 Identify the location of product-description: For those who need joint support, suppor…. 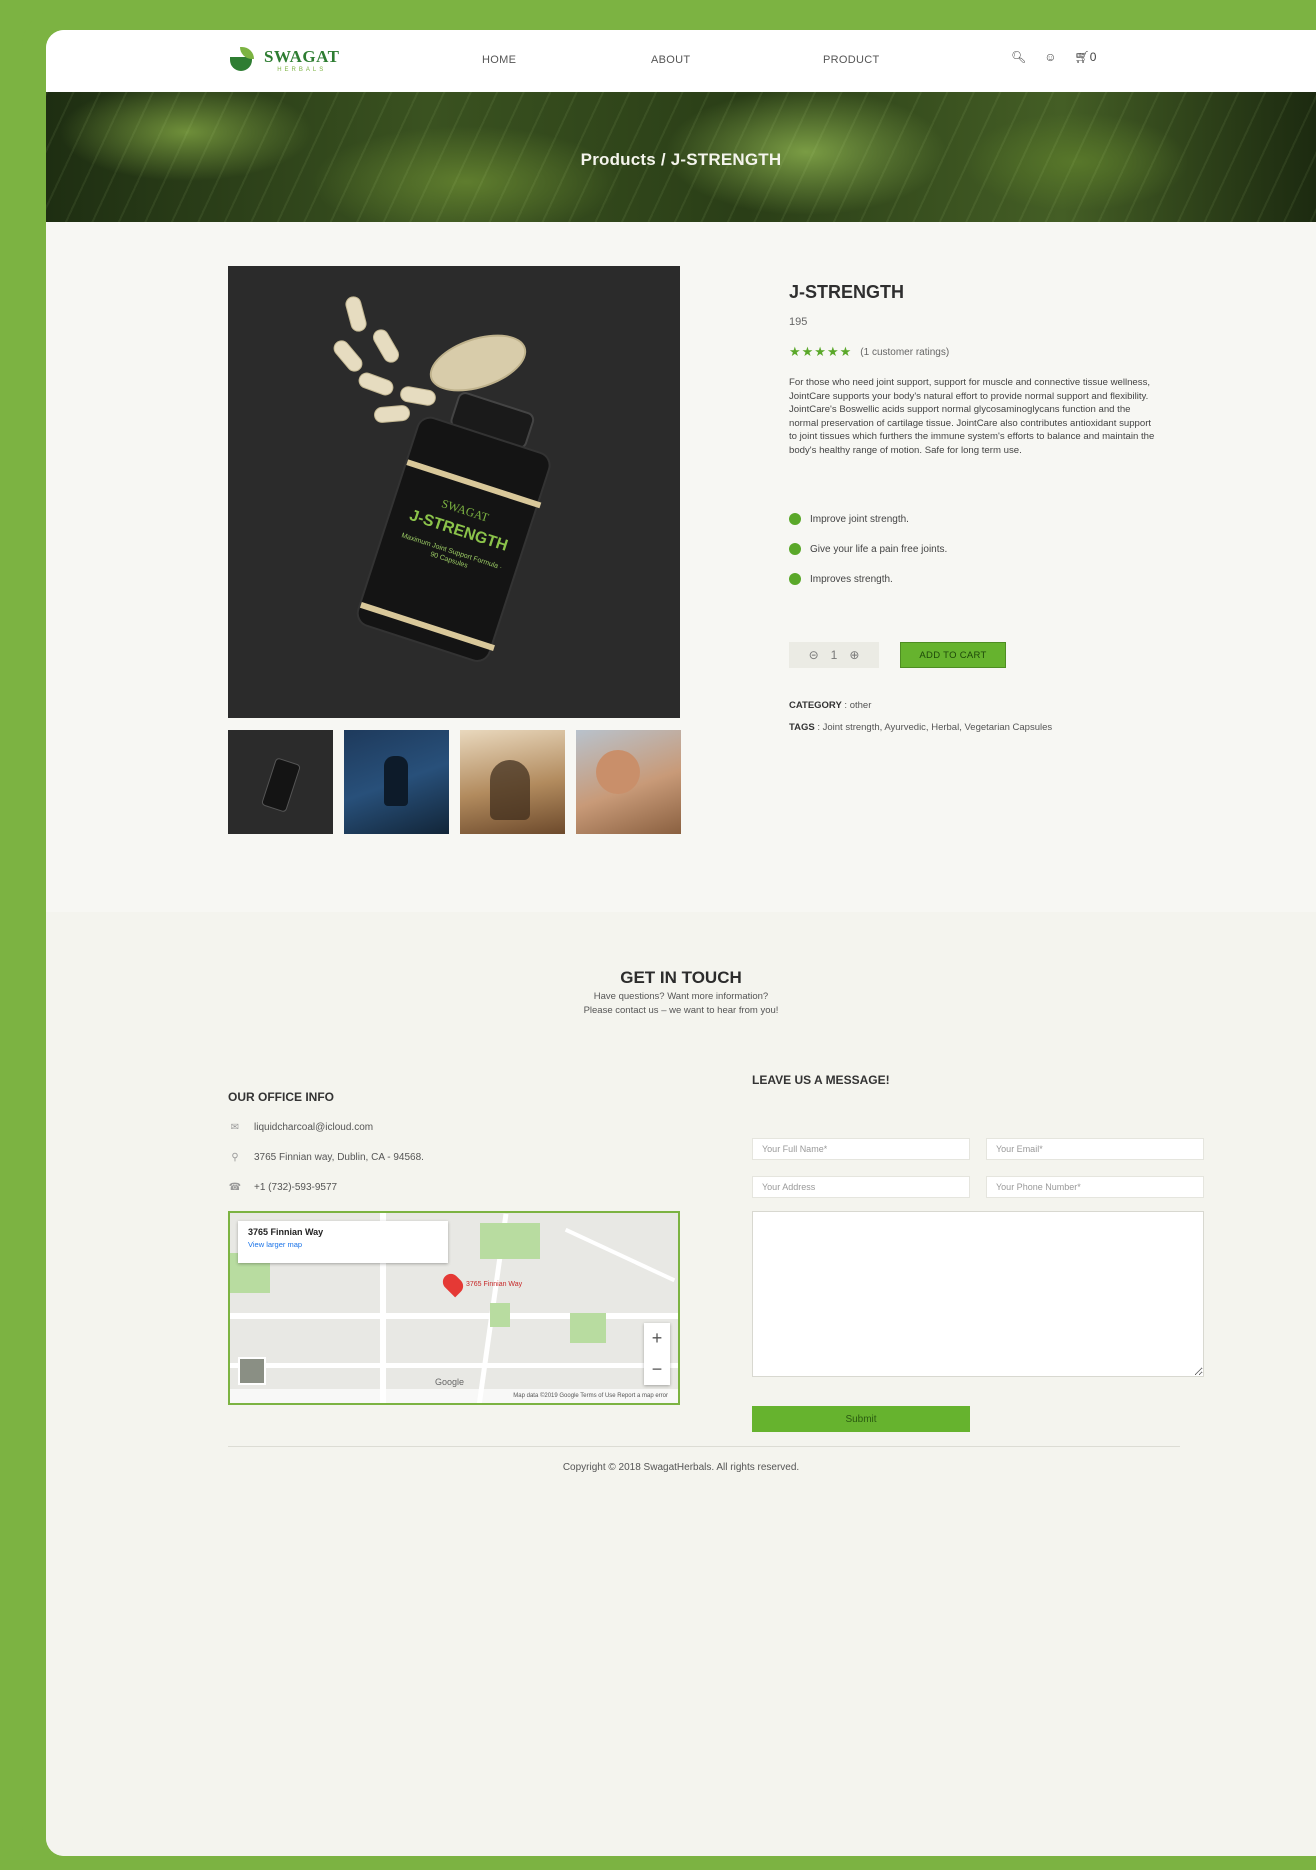
(972, 417).